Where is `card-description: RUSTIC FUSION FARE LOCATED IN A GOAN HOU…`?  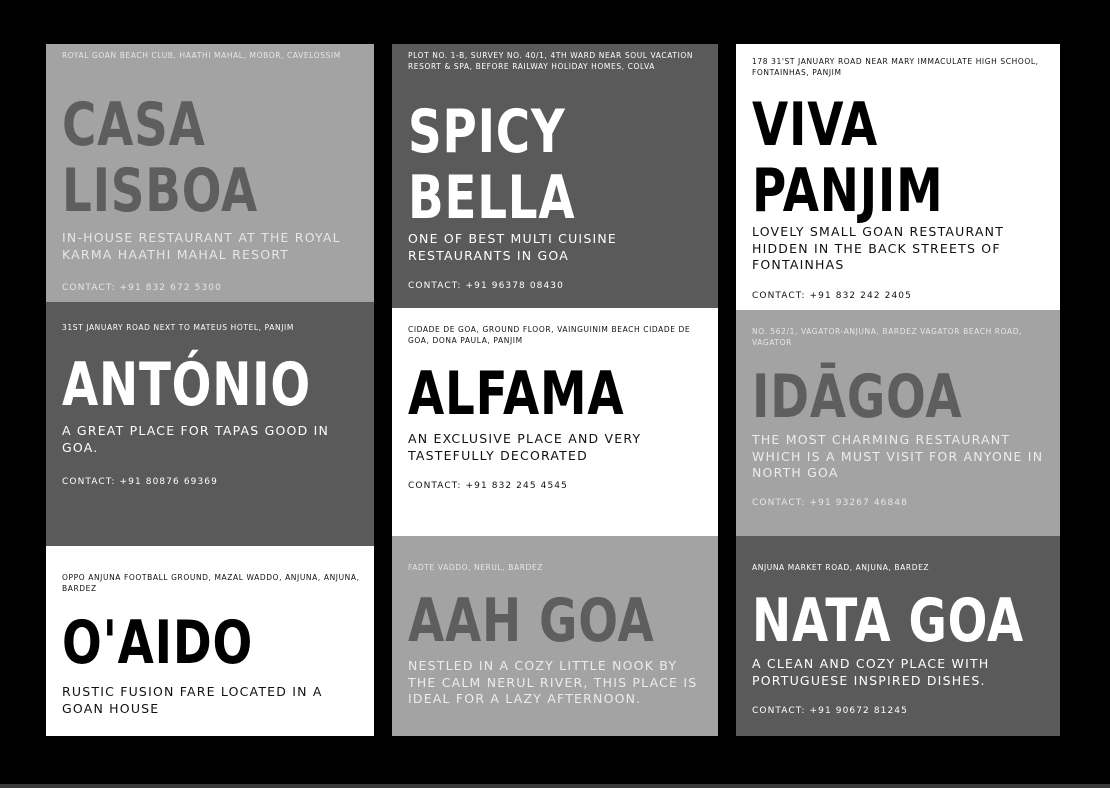 card-description: RUSTIC FUSION FARE LOCATED IN A GOAN HOU… is located at coordinates (192, 700).